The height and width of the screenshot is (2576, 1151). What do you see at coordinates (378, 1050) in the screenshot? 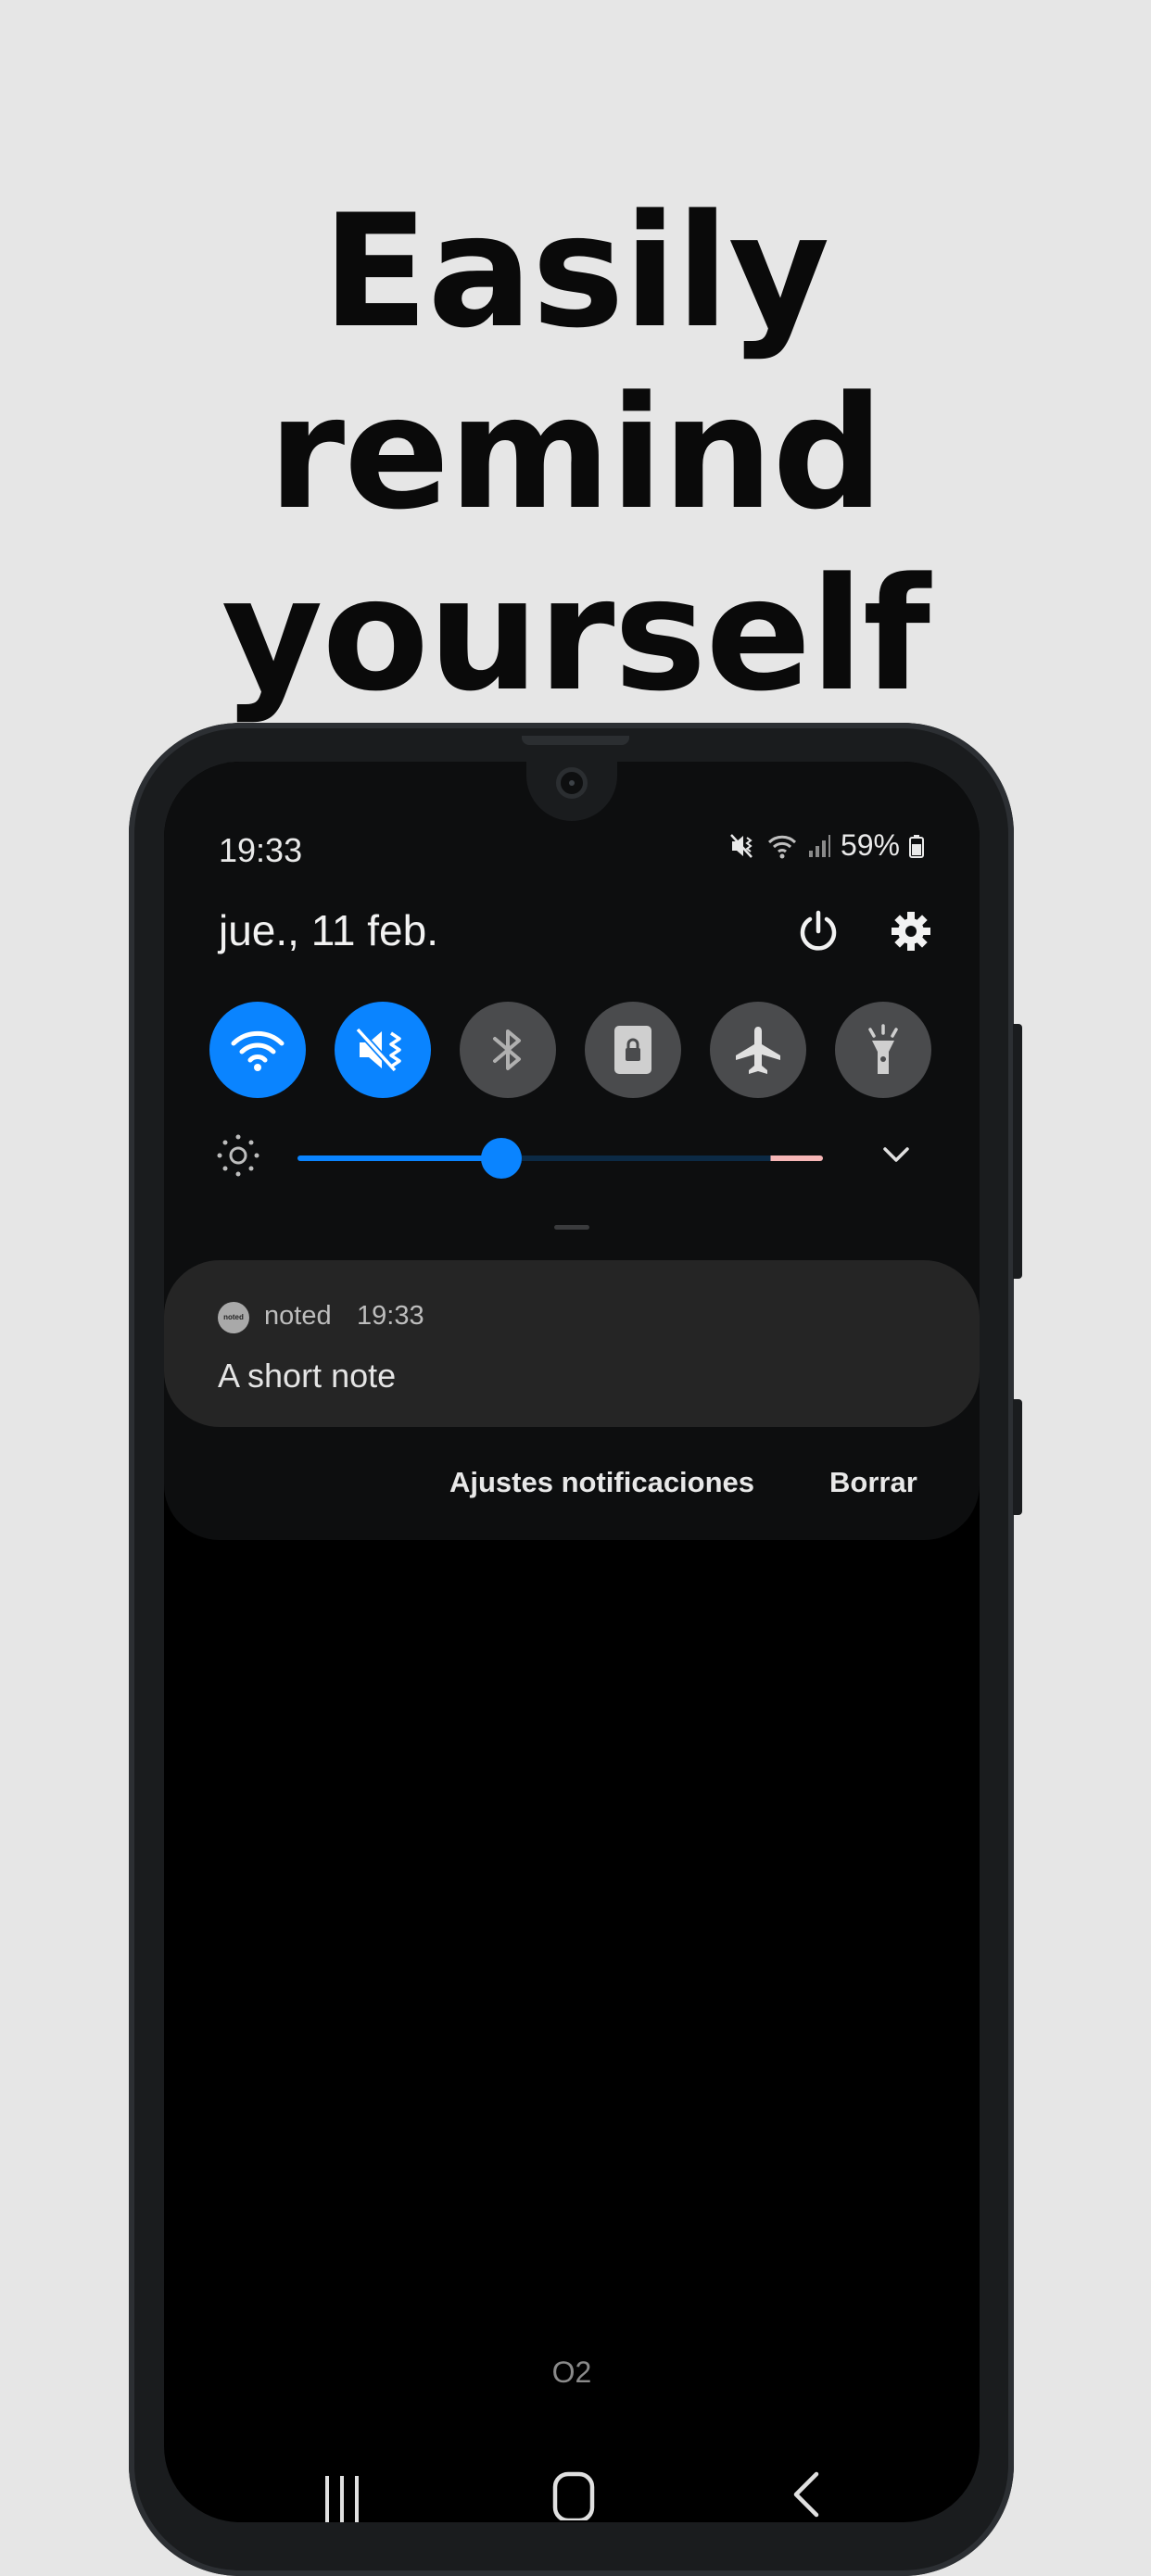
I see `mute-icon` at bounding box center [378, 1050].